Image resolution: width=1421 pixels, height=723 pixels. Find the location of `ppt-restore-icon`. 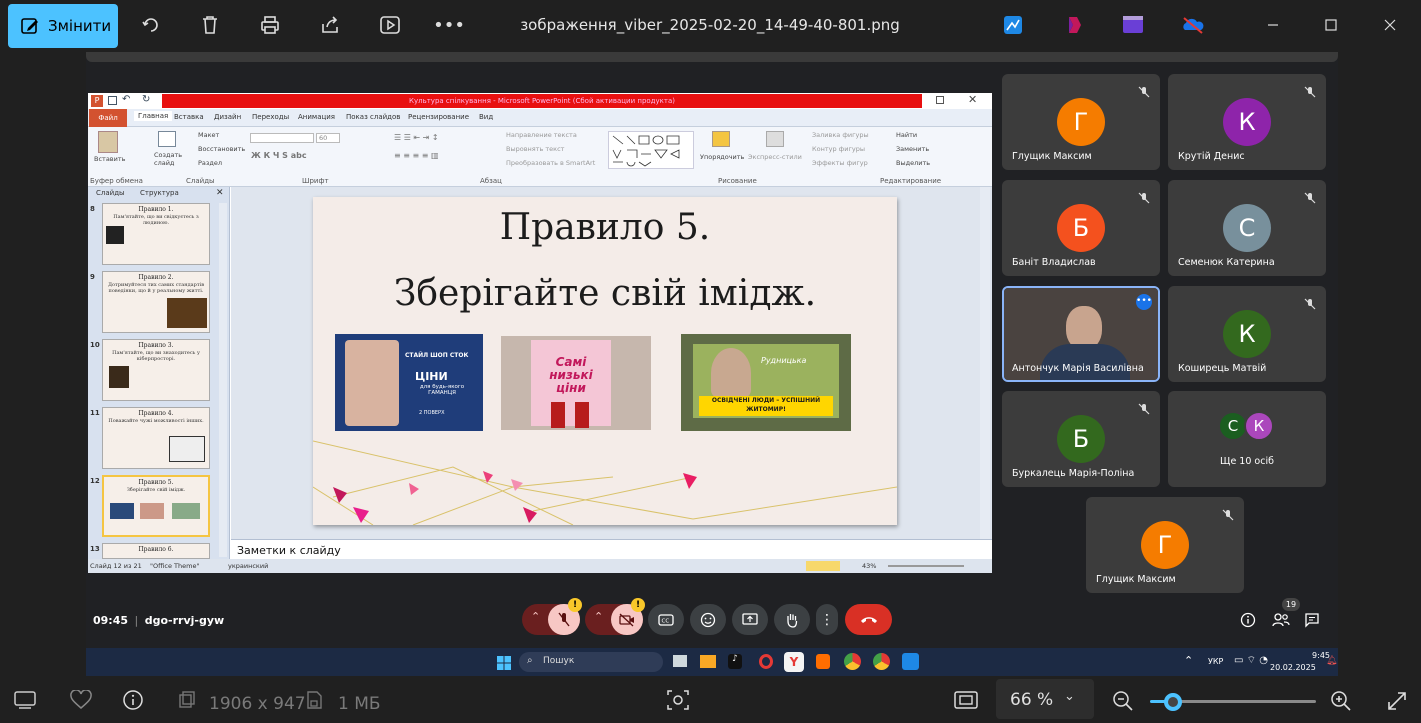

ppt-restore-icon is located at coordinates (940, 100).